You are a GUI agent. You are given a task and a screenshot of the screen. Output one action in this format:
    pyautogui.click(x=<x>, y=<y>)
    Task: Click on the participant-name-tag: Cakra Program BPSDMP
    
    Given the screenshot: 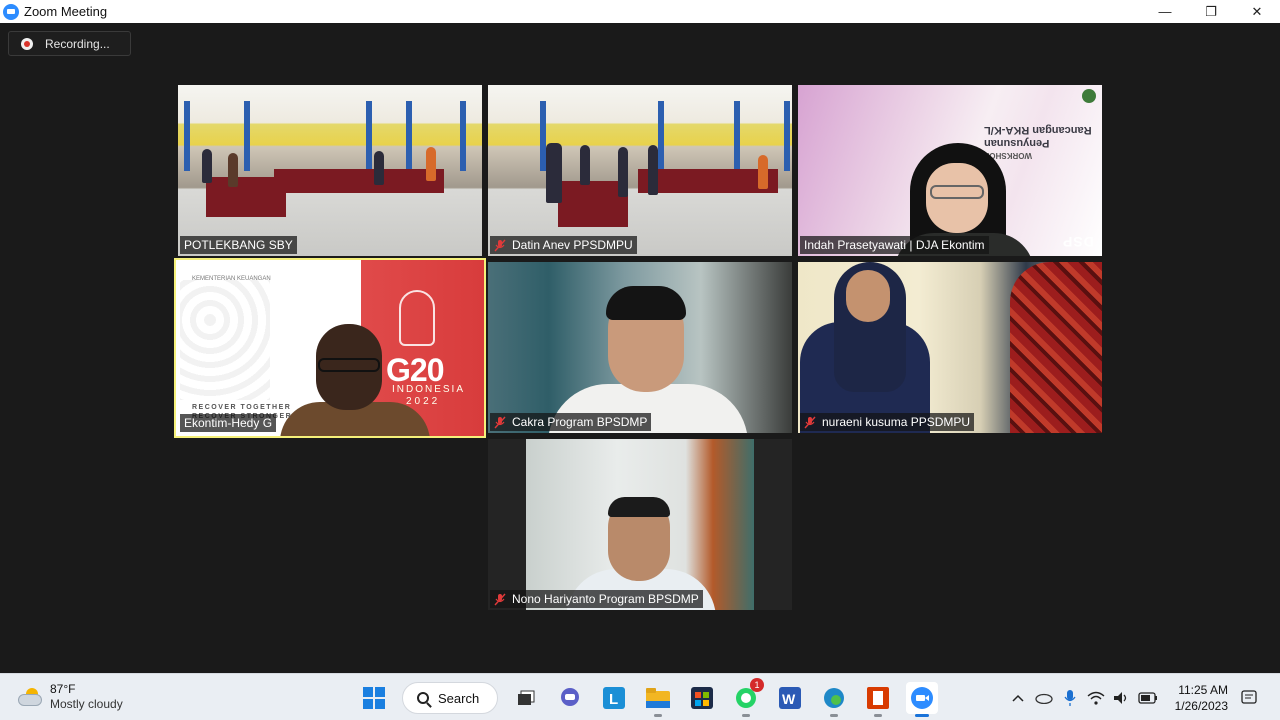 What is the action you would take?
    pyautogui.click(x=571, y=422)
    